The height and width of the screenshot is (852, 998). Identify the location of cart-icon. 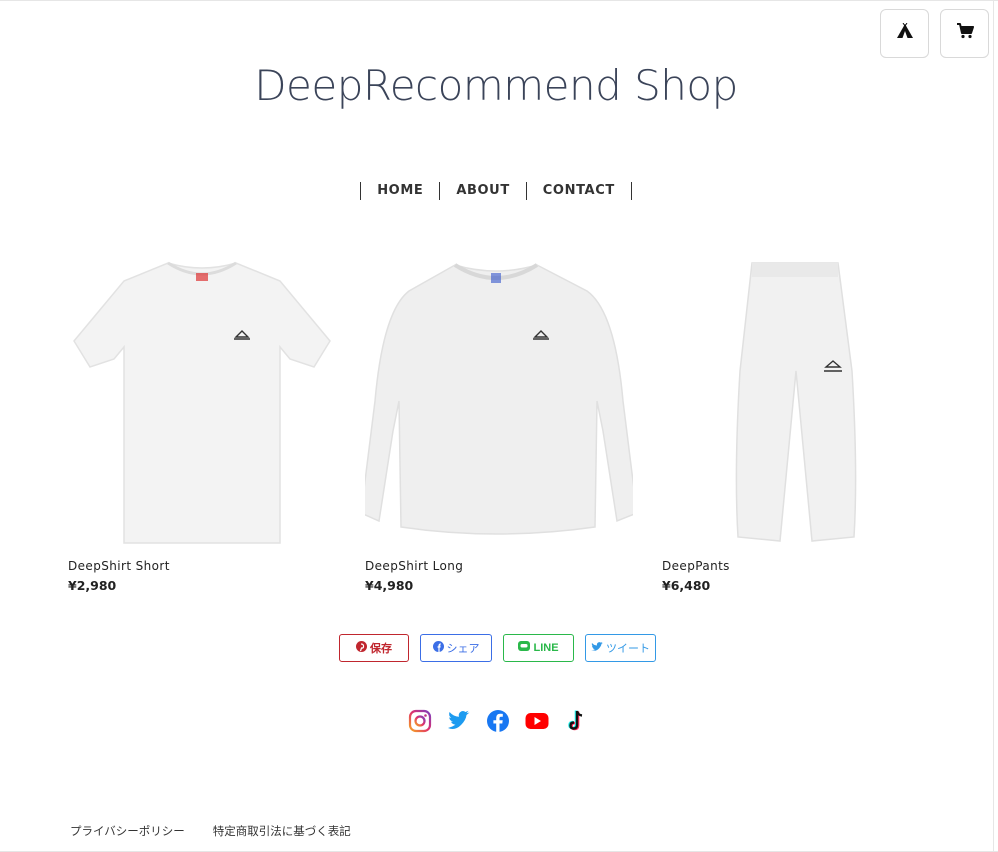
(965, 33).